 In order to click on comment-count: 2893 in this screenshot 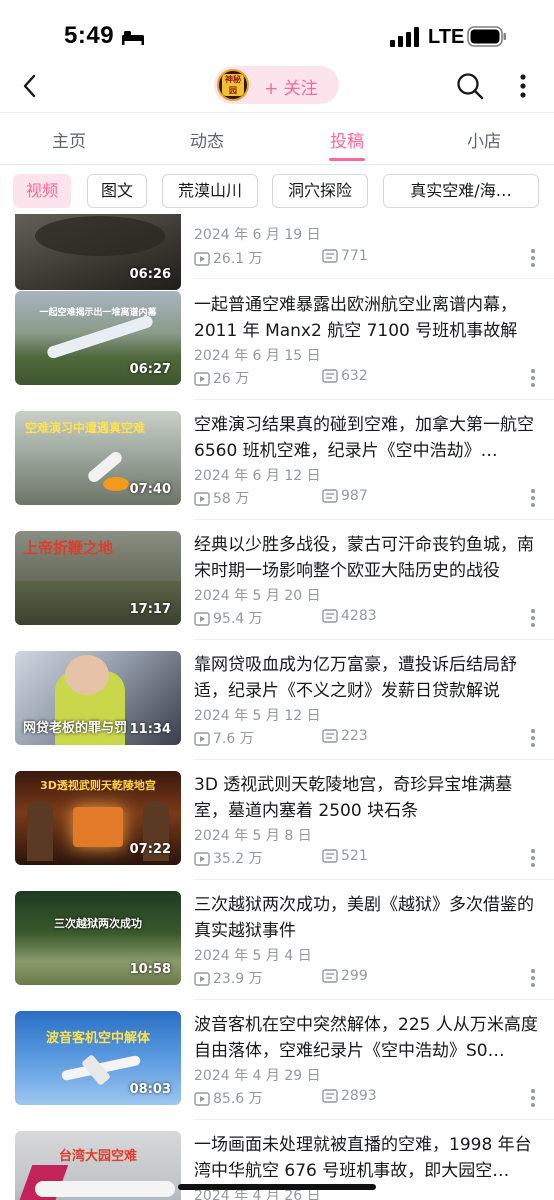, I will do `click(349, 1096)`.